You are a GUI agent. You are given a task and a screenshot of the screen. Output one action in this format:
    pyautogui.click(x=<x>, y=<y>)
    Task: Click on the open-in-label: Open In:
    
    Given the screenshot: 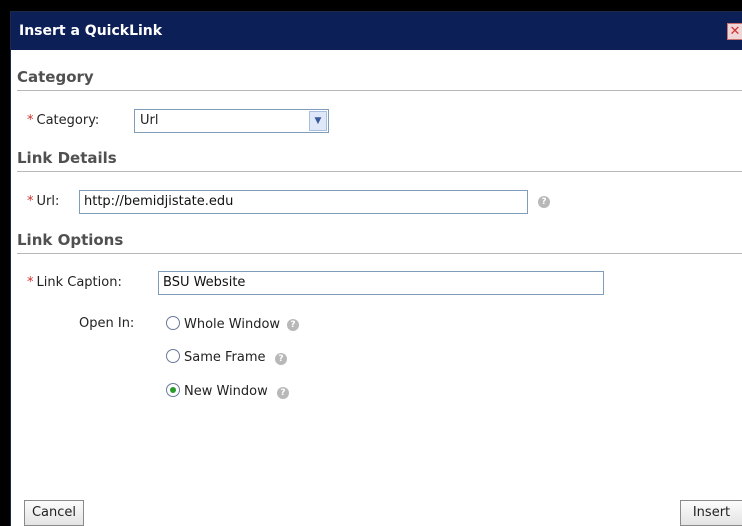 What is the action you would take?
    pyautogui.click(x=107, y=323)
    